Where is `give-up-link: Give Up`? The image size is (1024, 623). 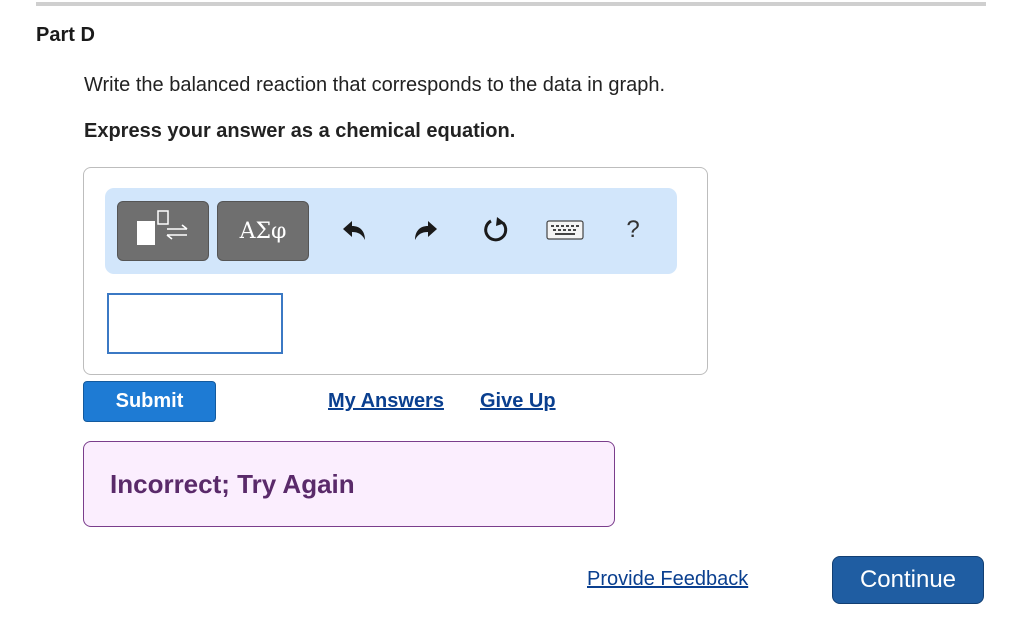
give-up-link: Give Up is located at coordinates (518, 401).